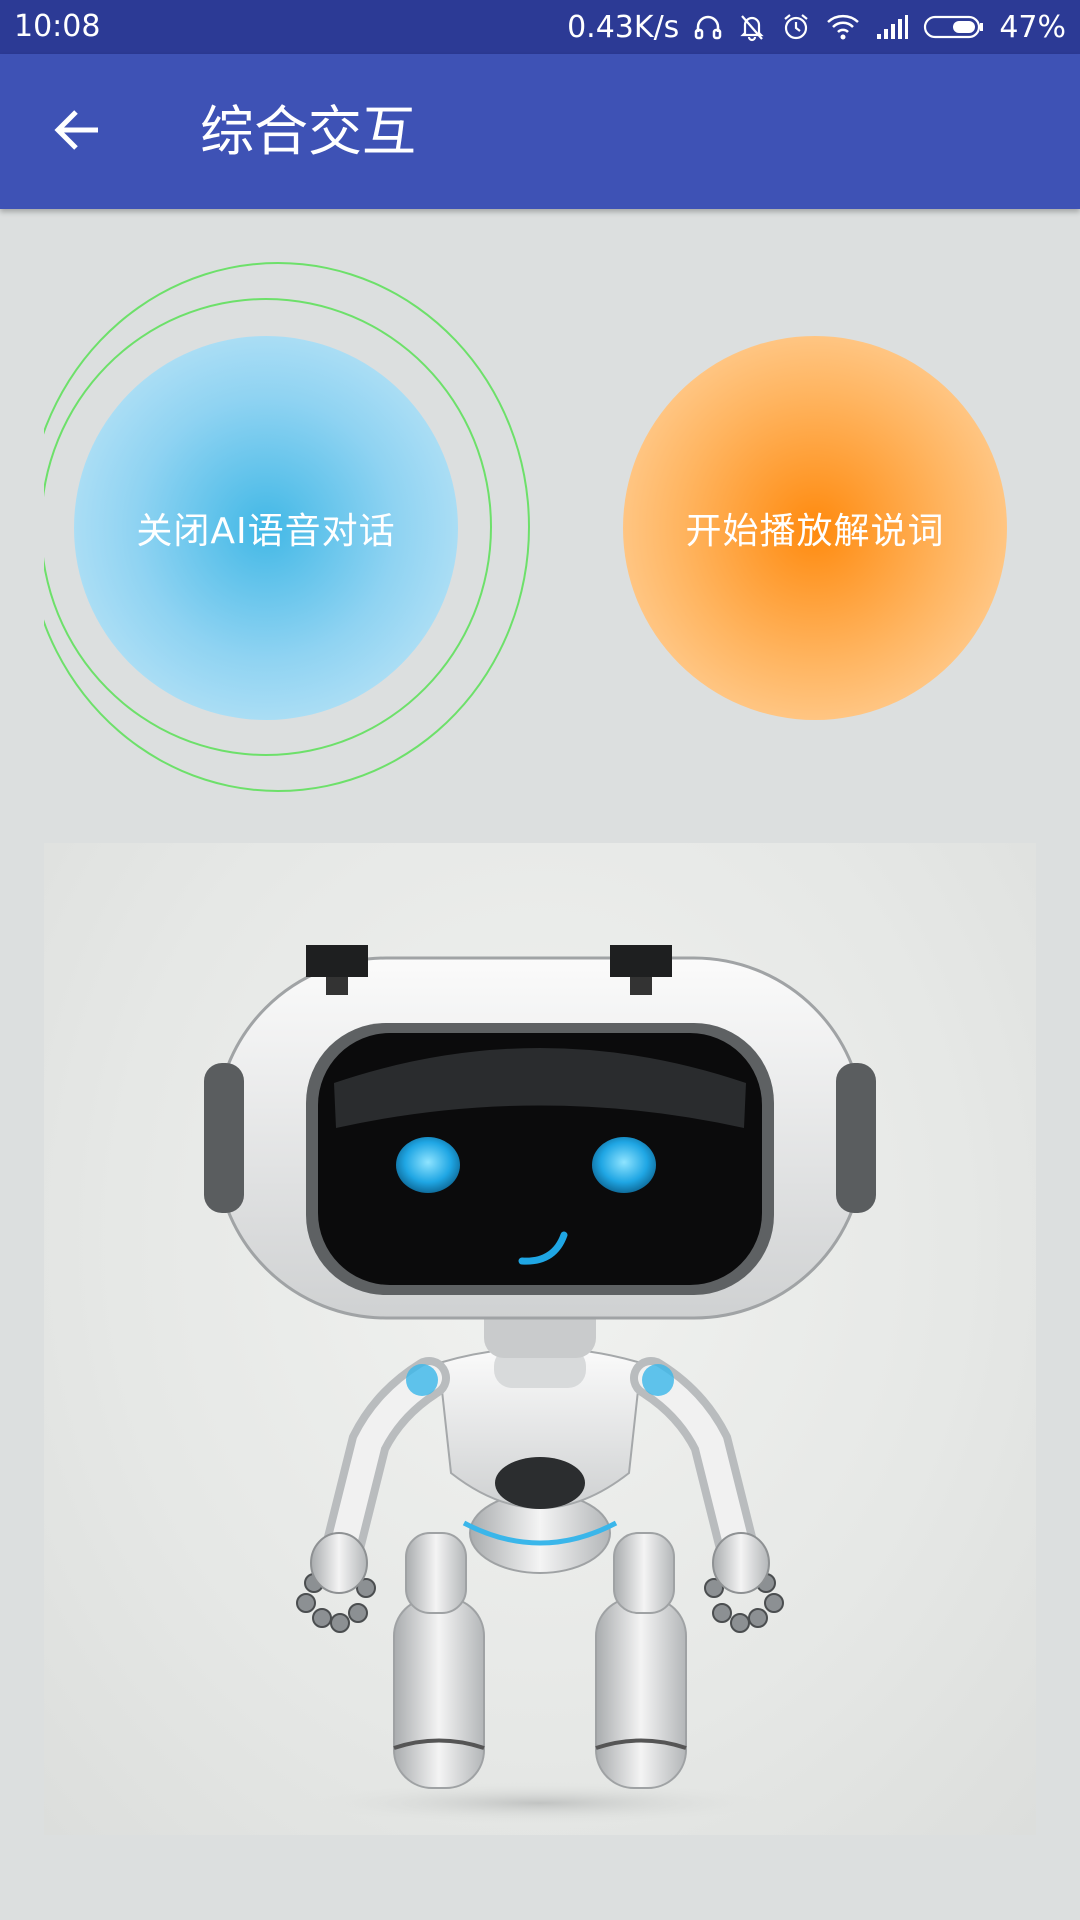 The height and width of the screenshot is (1920, 1080). I want to click on robot-left-eye, so click(428, 1165).